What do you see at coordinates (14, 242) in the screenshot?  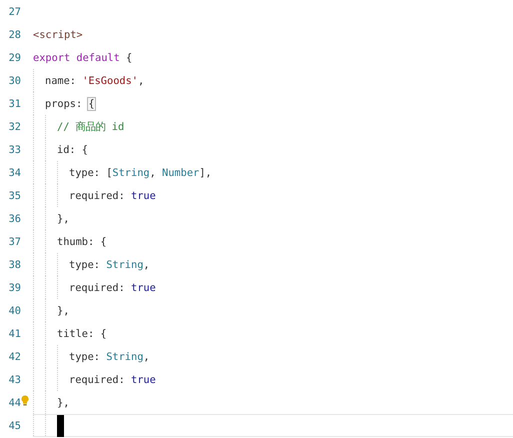 I see `line-number: 37` at bounding box center [14, 242].